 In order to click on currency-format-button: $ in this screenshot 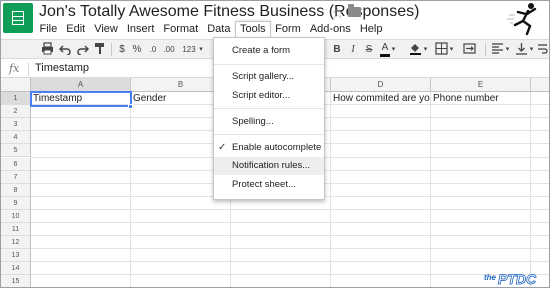, I will do `click(122, 49)`.